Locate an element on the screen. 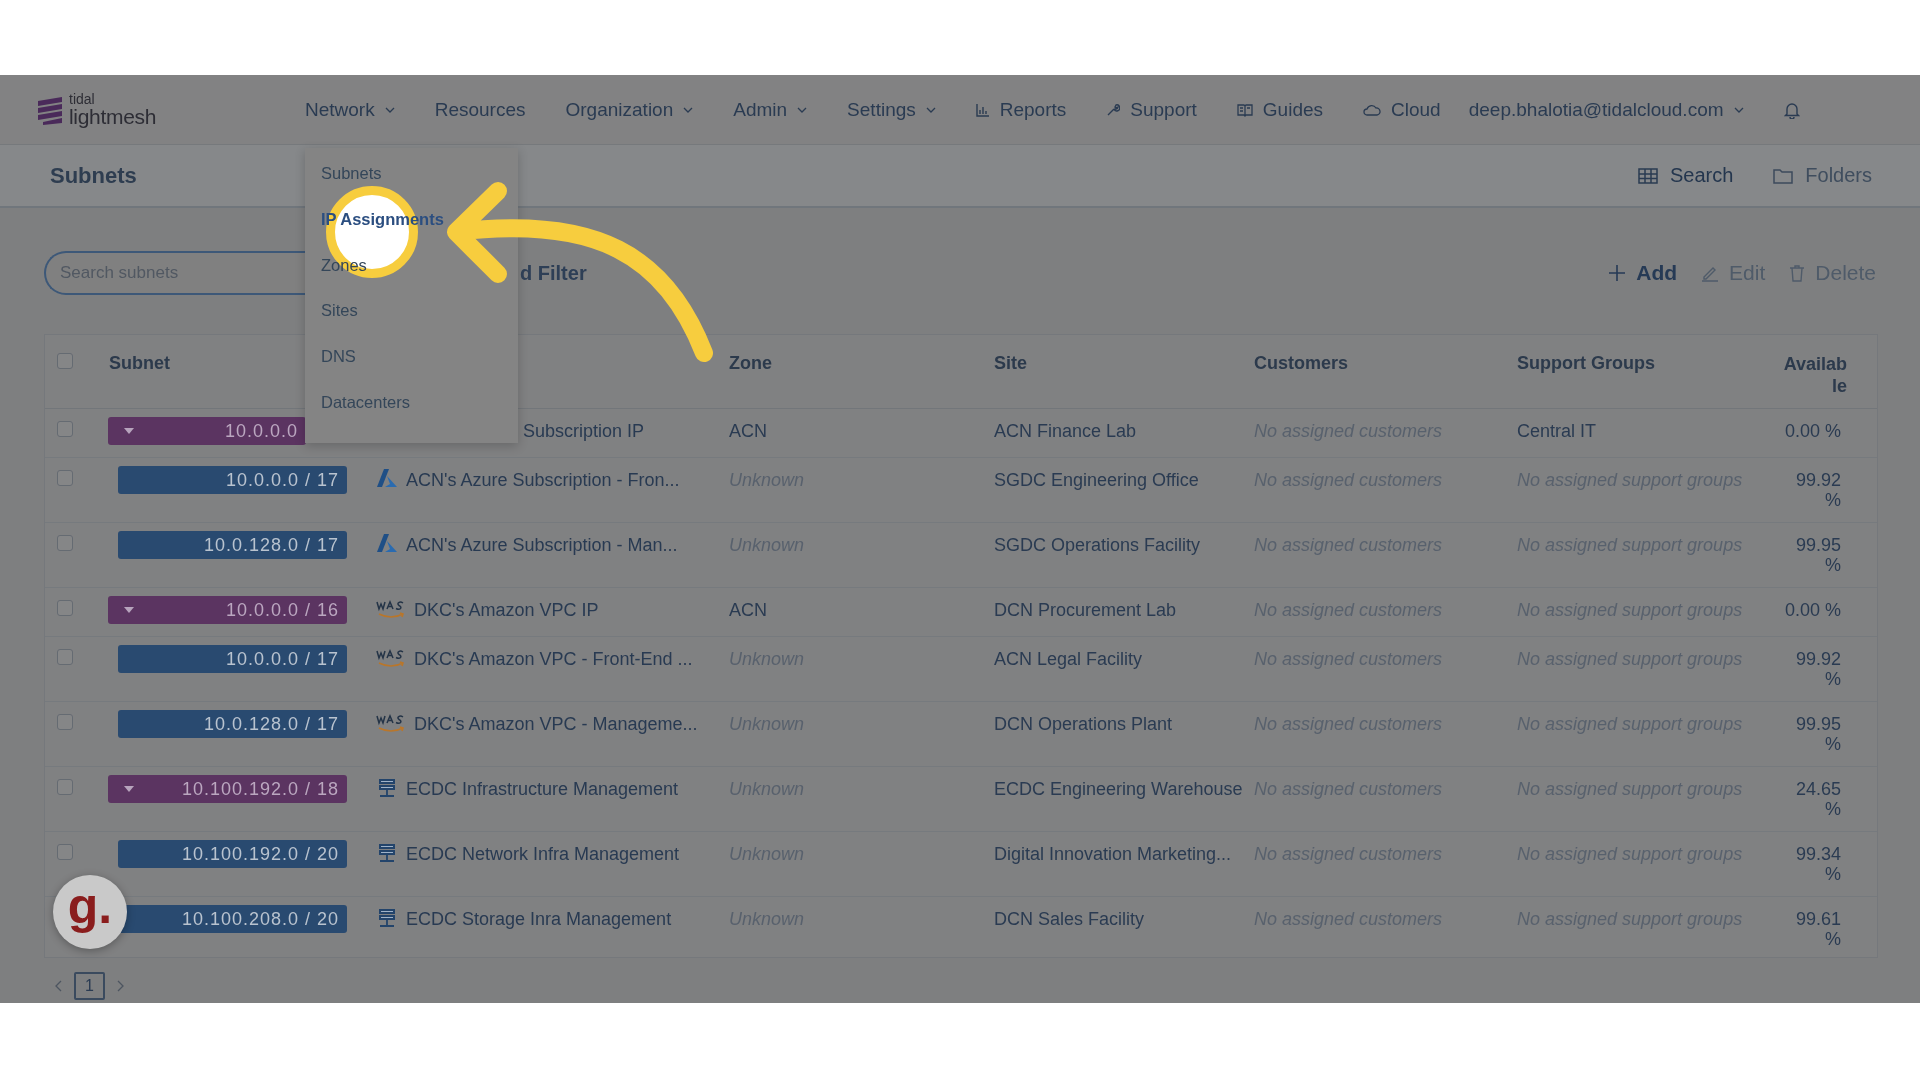 This screenshot has height=1080, width=1920. previous-page-icon is located at coordinates (58, 986).